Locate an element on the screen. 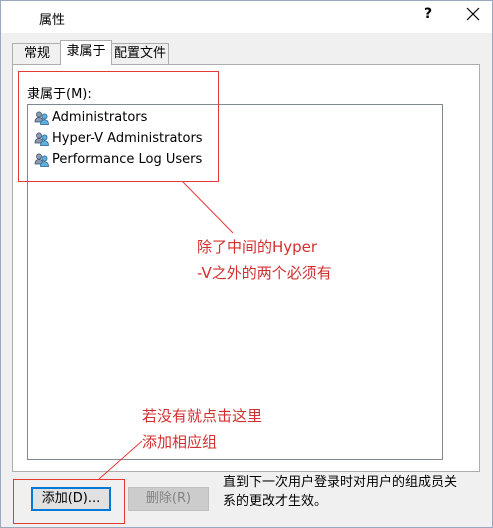  remove-button: 删除(R) is located at coordinates (168, 499).